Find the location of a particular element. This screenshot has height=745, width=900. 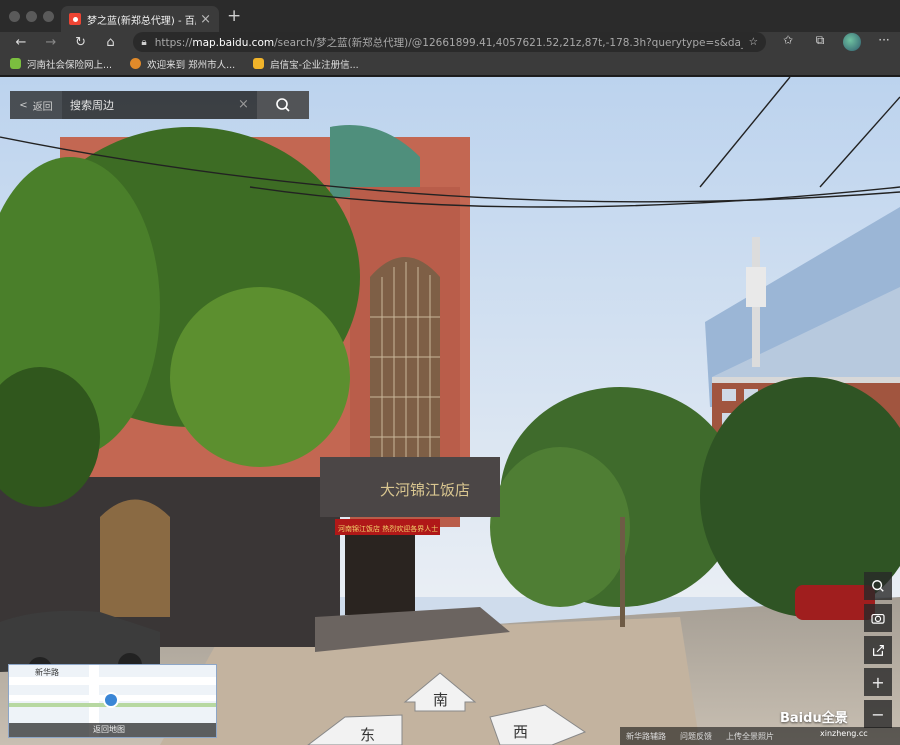

share-icon is located at coordinates (878, 650).